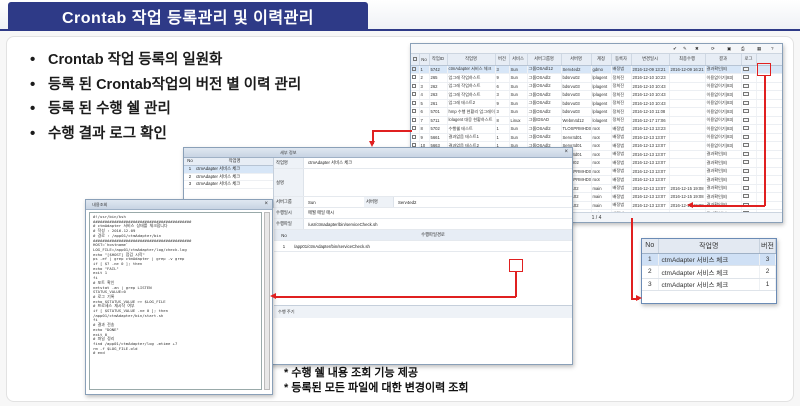 Image resolution: width=800 pixels, height=406 pixels. Describe the element at coordinates (685, 49) in the screenshot. I see `edit-icon: ✎` at that location.